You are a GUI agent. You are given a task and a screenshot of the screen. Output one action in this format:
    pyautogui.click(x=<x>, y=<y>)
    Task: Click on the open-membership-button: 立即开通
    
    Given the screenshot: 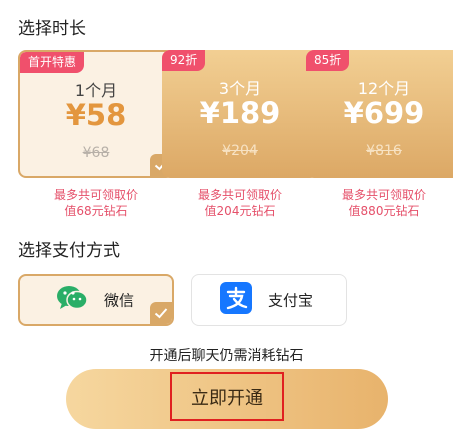 What is the action you would take?
    pyautogui.click(x=227, y=399)
    